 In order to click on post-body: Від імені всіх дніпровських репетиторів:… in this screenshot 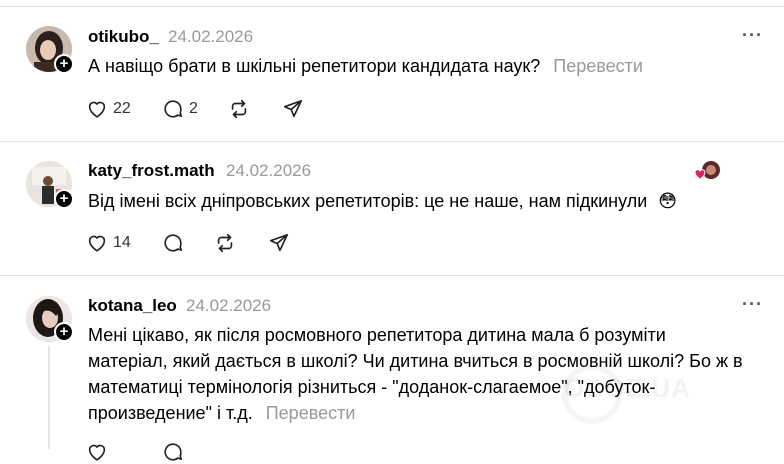, I will do `click(368, 201)`.